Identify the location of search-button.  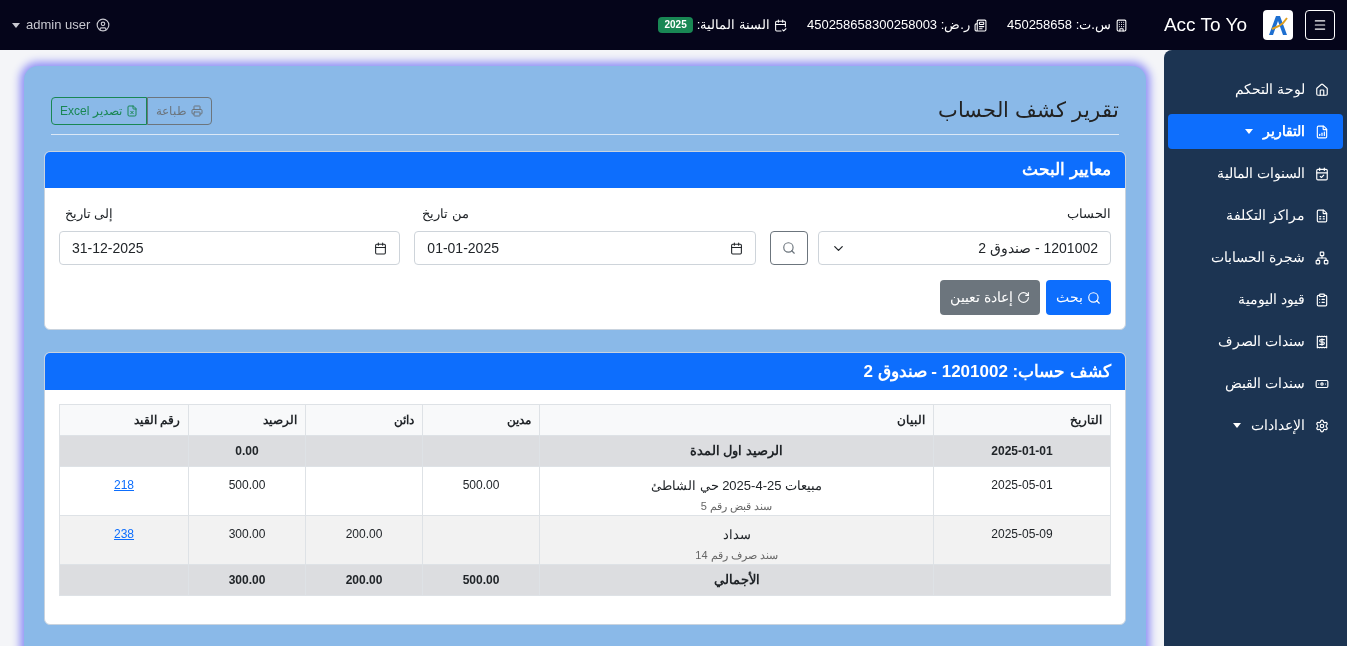
(788, 248).